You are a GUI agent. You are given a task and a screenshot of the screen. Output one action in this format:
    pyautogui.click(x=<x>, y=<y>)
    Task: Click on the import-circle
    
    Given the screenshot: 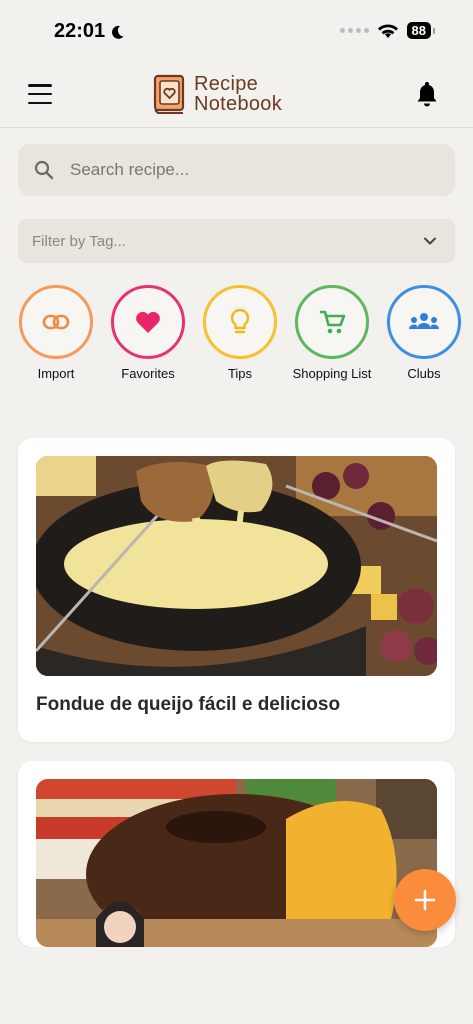 What is the action you would take?
    pyautogui.click(x=56, y=322)
    